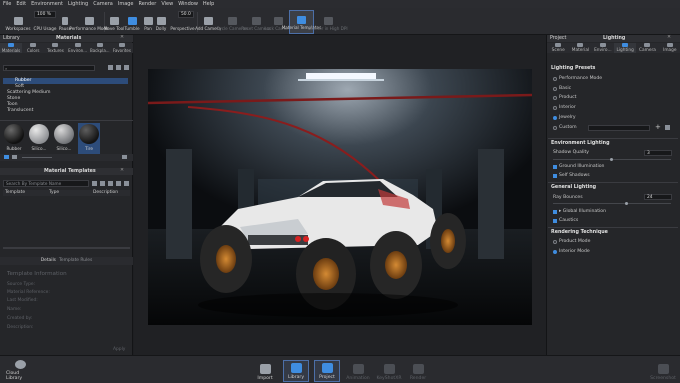 This screenshot has height=383, width=680. I want to click on menu-window: Window, so click(188, 4).